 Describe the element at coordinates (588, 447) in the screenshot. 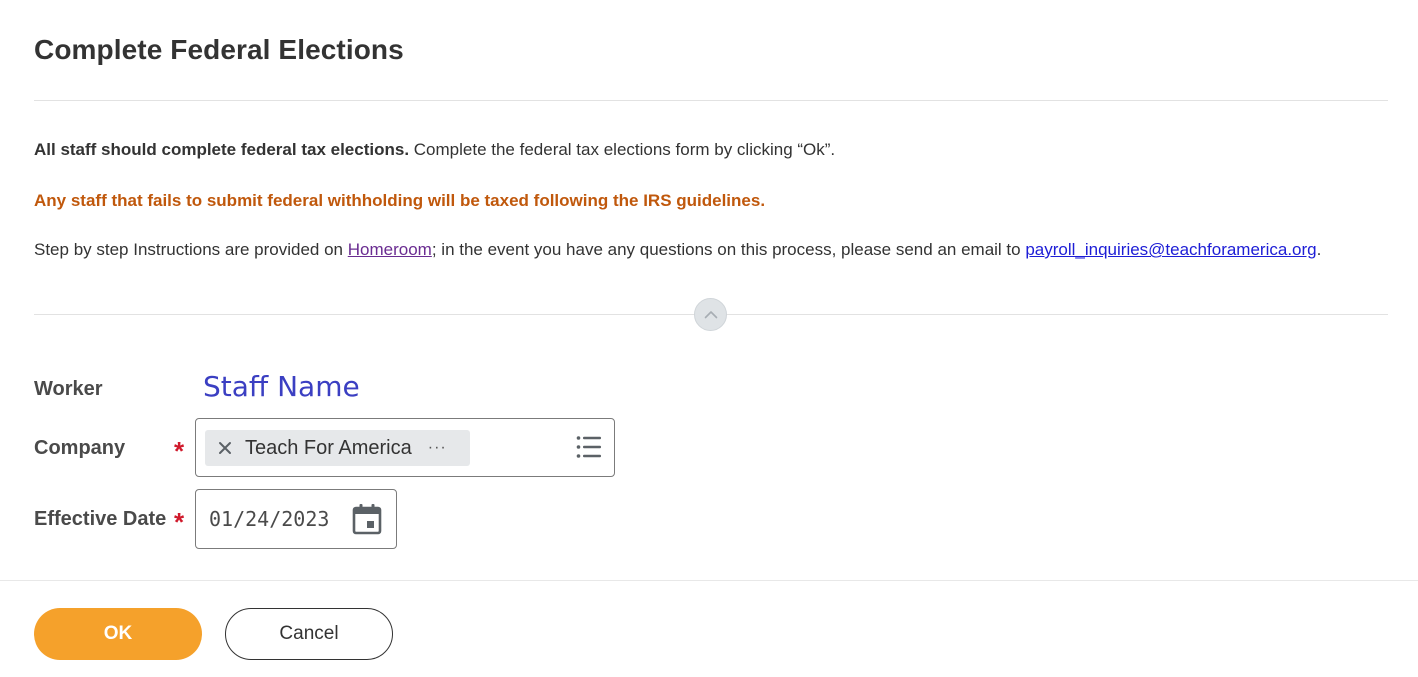

I see `list-icon` at that location.